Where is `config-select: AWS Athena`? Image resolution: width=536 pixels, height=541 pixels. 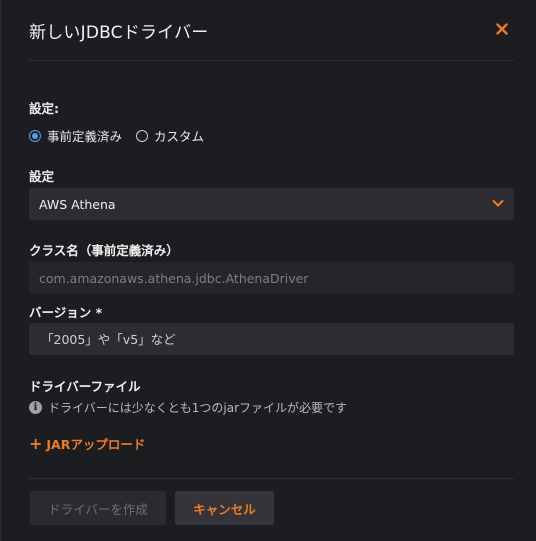 config-select: AWS Athena is located at coordinates (271, 204).